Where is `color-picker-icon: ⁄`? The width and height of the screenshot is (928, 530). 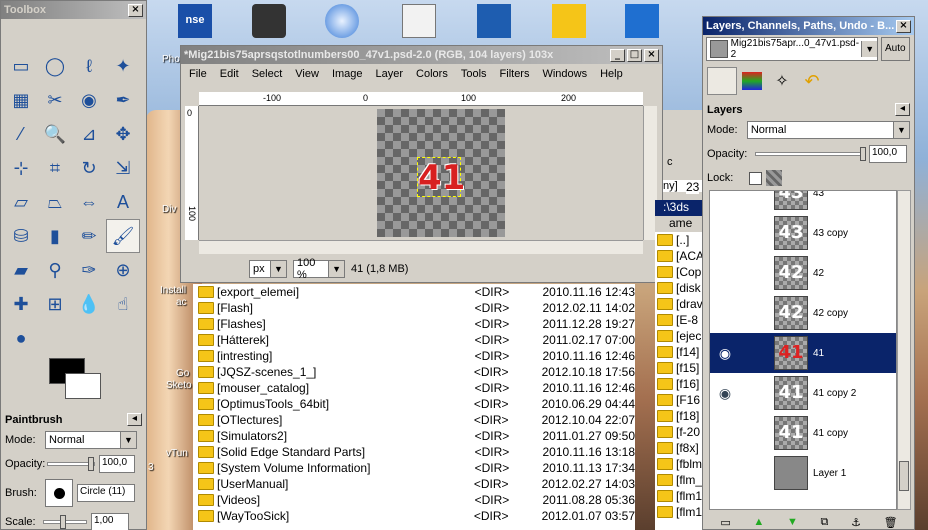
color-picker-icon: ⁄ is located at coordinates (21, 134).